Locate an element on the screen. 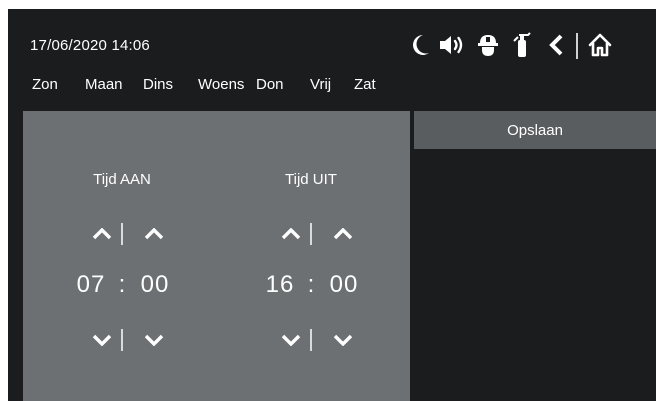 This screenshot has width=656, height=401. minute-on-down-icon is located at coordinates (154, 340).